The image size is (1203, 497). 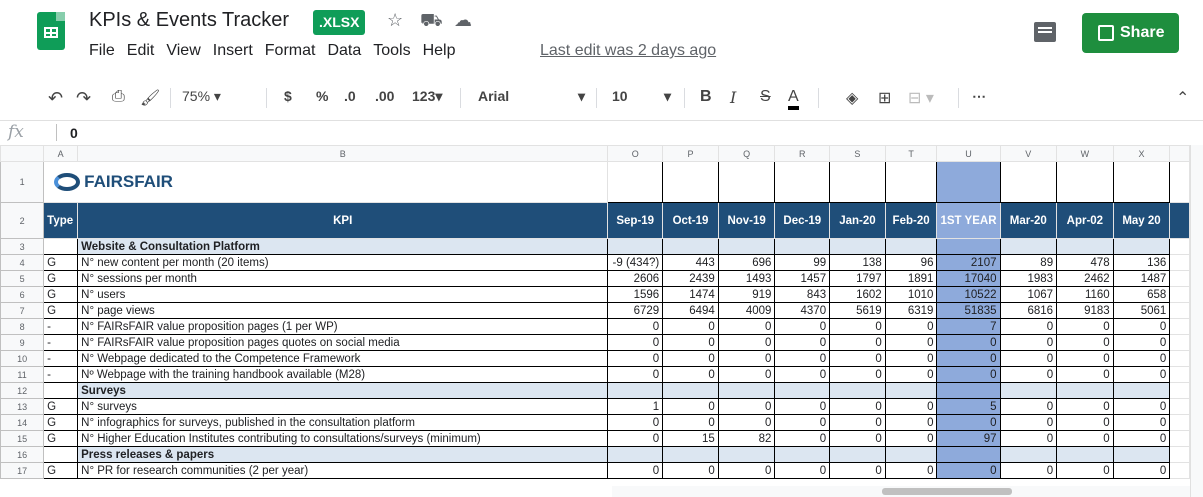 I want to click on kpi-cell: N° new content per month (20 items), so click(x=343, y=262).